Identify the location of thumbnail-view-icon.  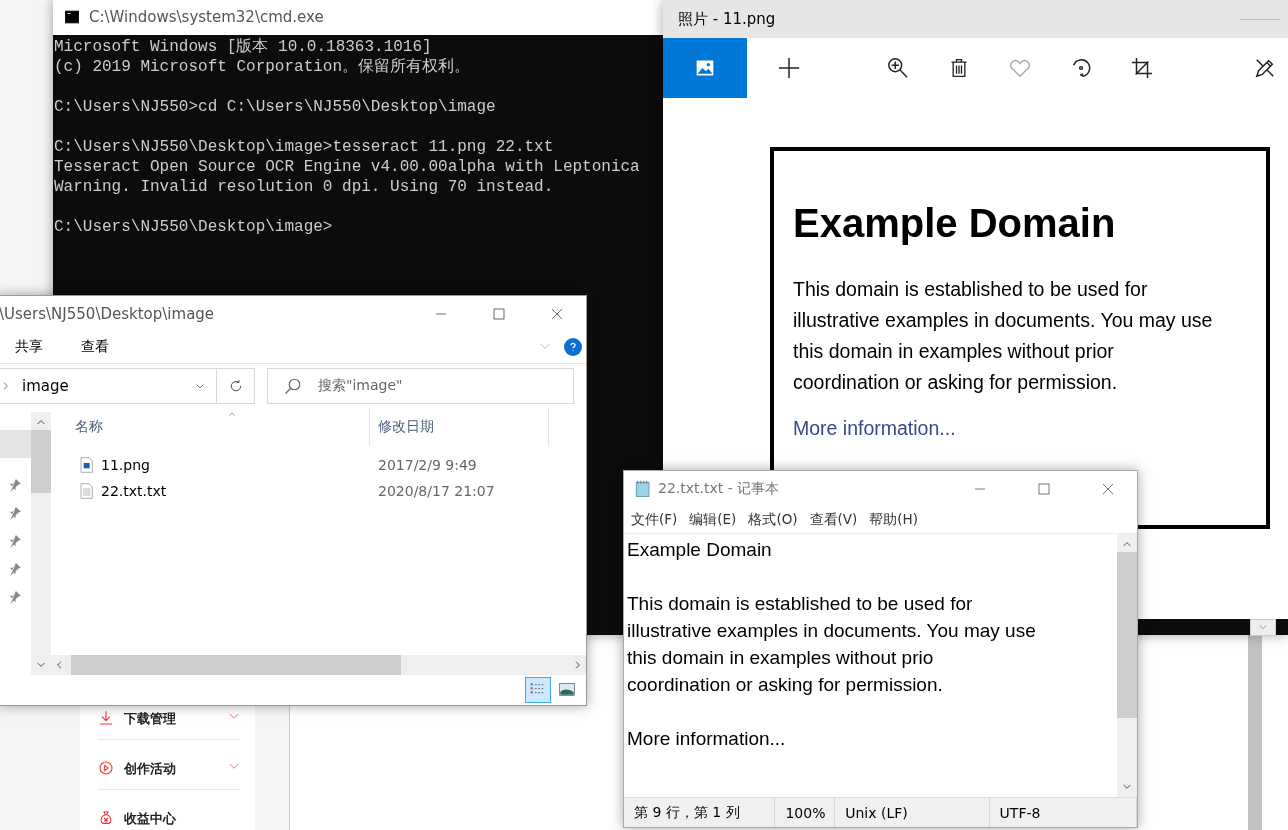
(567, 690).